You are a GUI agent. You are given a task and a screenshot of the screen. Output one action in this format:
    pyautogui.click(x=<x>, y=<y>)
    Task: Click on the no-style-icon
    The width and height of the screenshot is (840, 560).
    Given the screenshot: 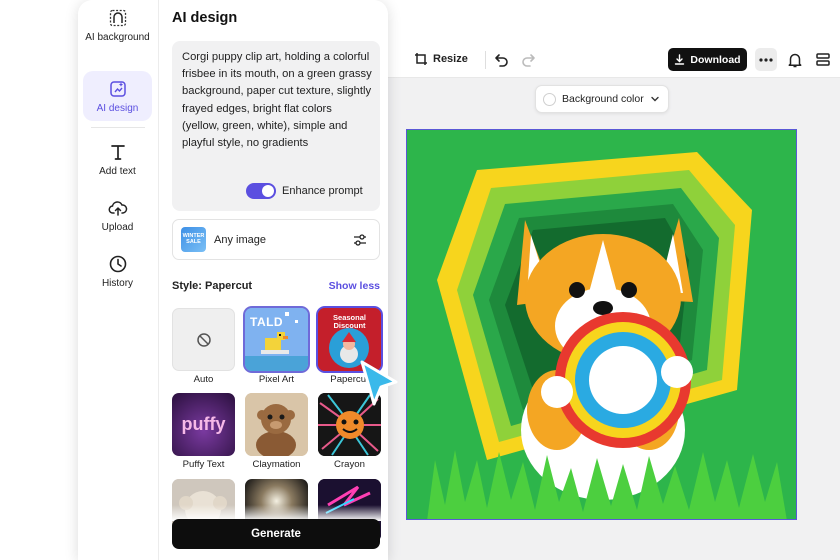 What is the action you would take?
    pyautogui.click(x=203, y=339)
    